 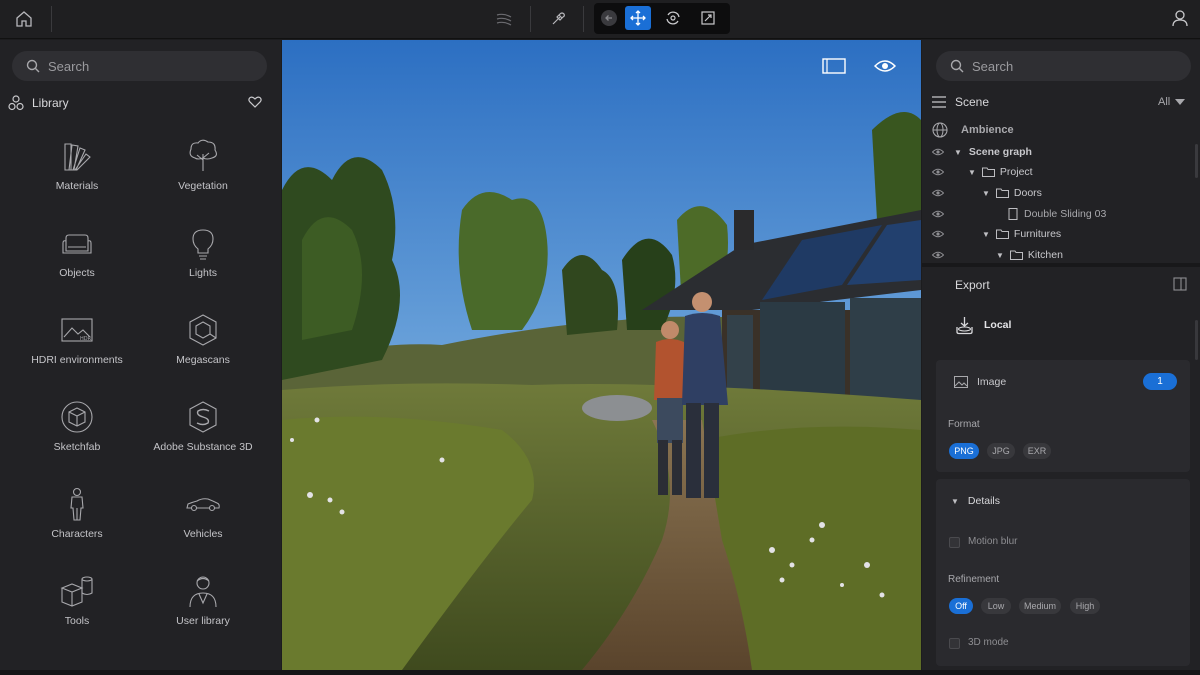 I want to click on library-item-label: User library, so click(x=203, y=621).